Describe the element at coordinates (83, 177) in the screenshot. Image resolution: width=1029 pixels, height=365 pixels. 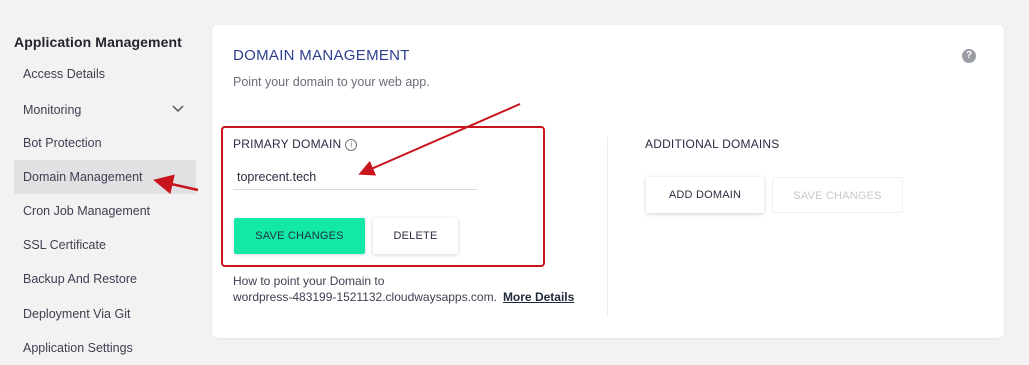
I see `sidebar-item-label: Domain Management` at that location.